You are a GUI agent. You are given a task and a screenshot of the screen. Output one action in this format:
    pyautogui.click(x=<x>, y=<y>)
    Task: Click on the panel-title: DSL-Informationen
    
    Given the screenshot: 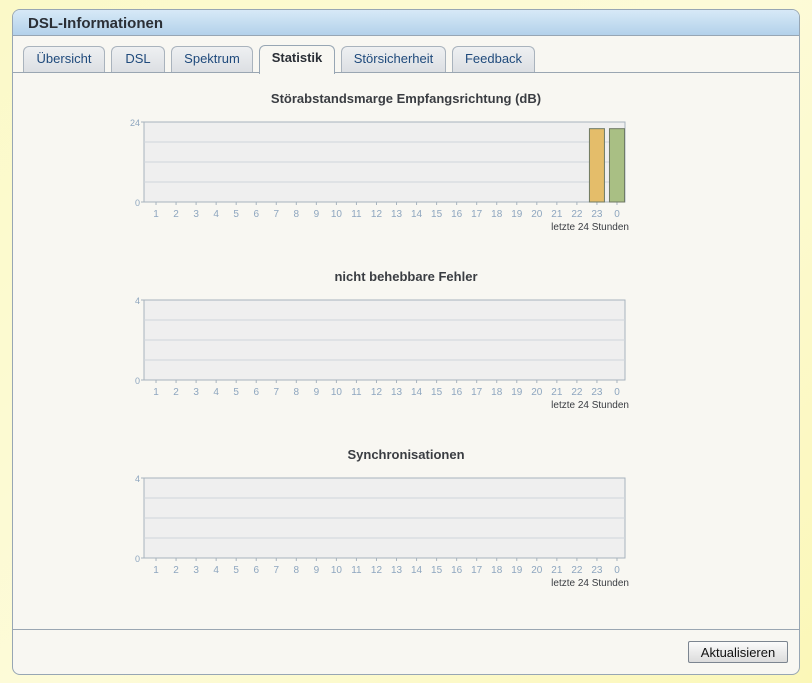 What is the action you would take?
    pyautogui.click(x=95, y=23)
    